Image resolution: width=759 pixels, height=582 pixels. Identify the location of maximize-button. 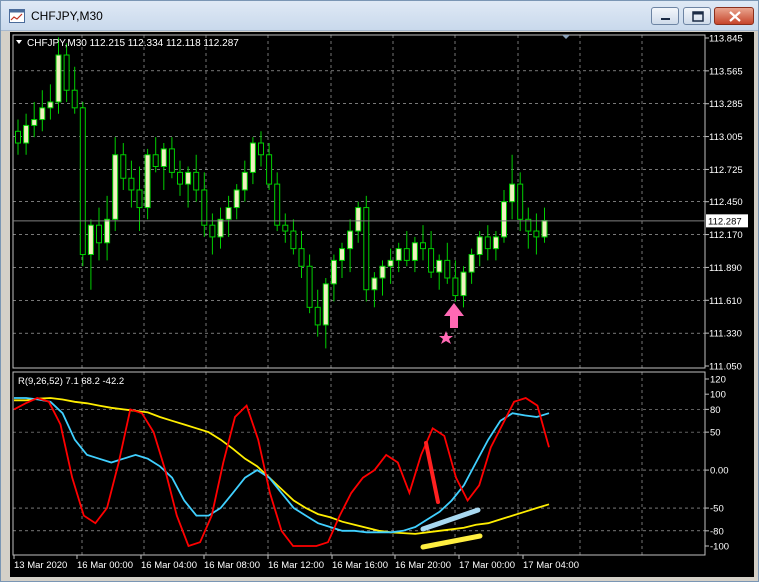
(697, 16).